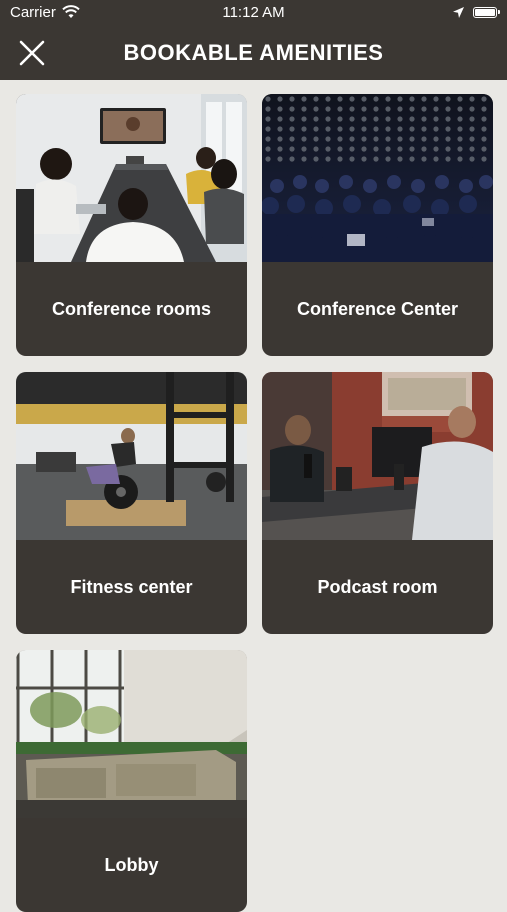 The width and height of the screenshot is (507, 912). Describe the element at coordinates (377, 308) in the screenshot. I see `amenity-label: Conference Center` at that location.